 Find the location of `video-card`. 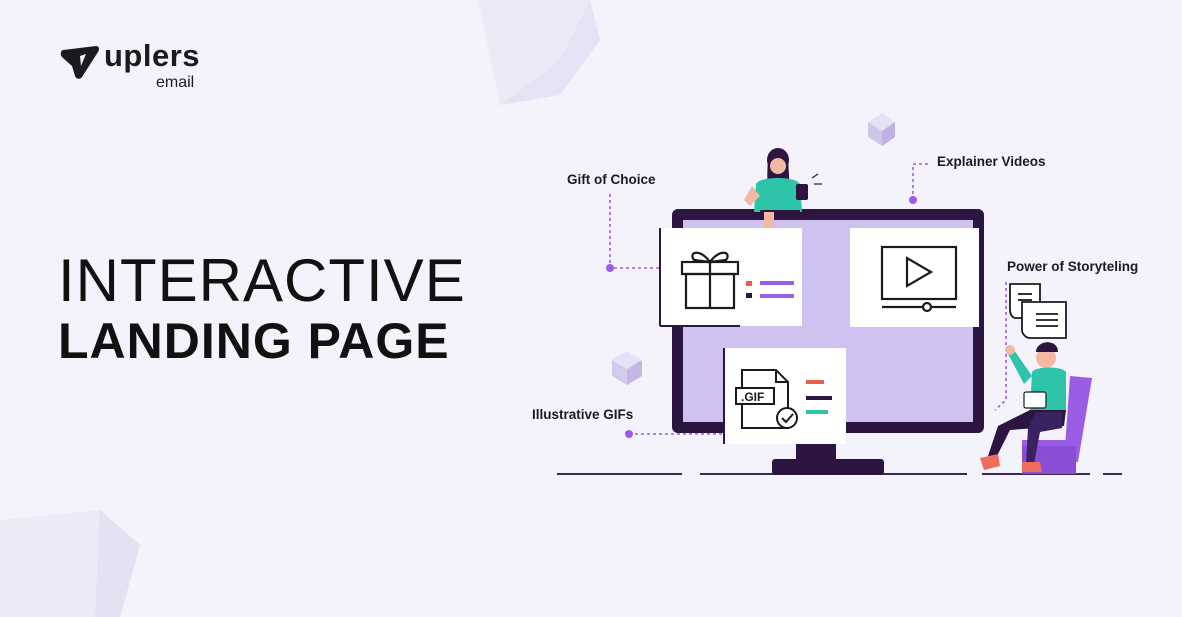

video-card is located at coordinates (914, 277).